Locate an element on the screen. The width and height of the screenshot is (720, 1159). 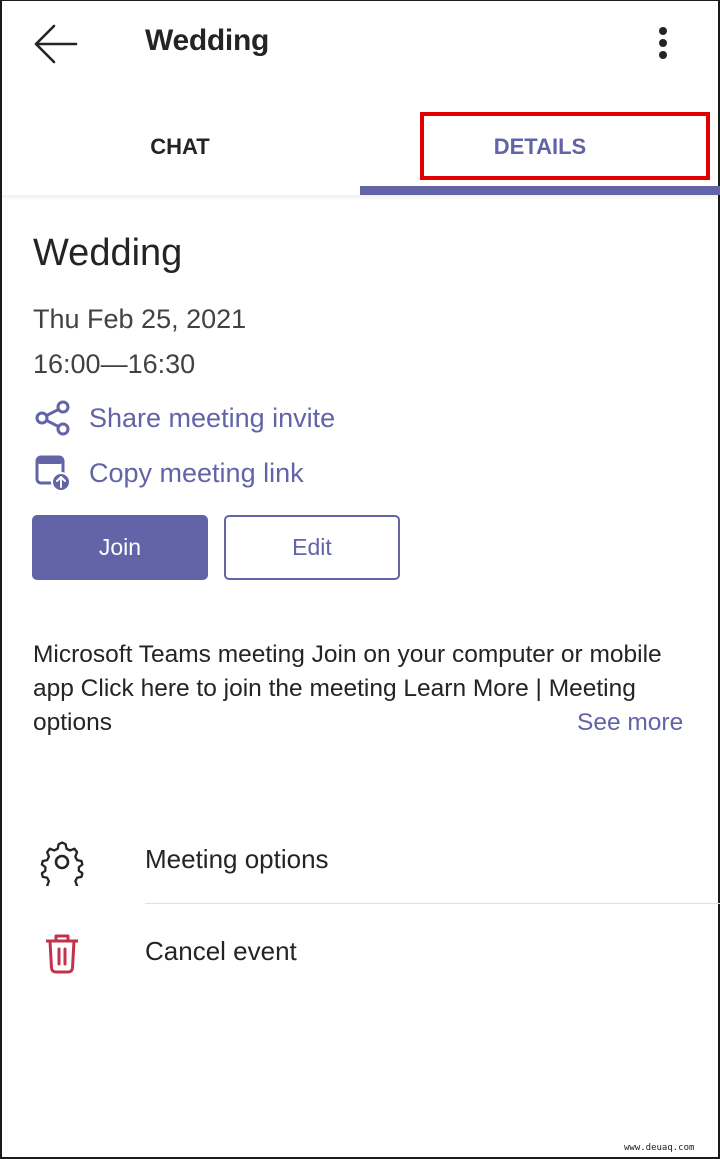
menu-divider is located at coordinates (432, 903).